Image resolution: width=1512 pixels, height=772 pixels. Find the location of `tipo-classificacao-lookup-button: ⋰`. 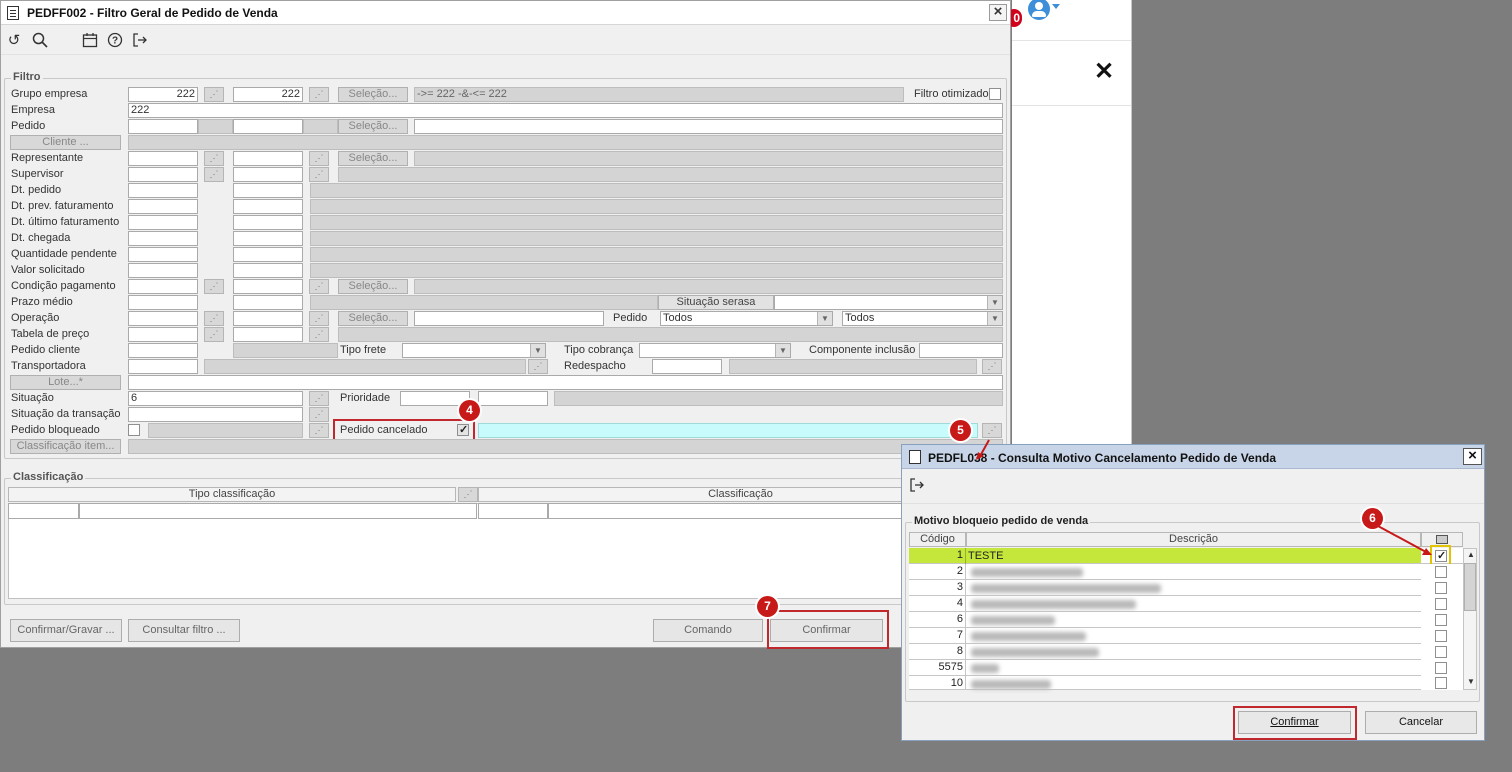

tipo-classificacao-lookup-button: ⋰ is located at coordinates (468, 494).